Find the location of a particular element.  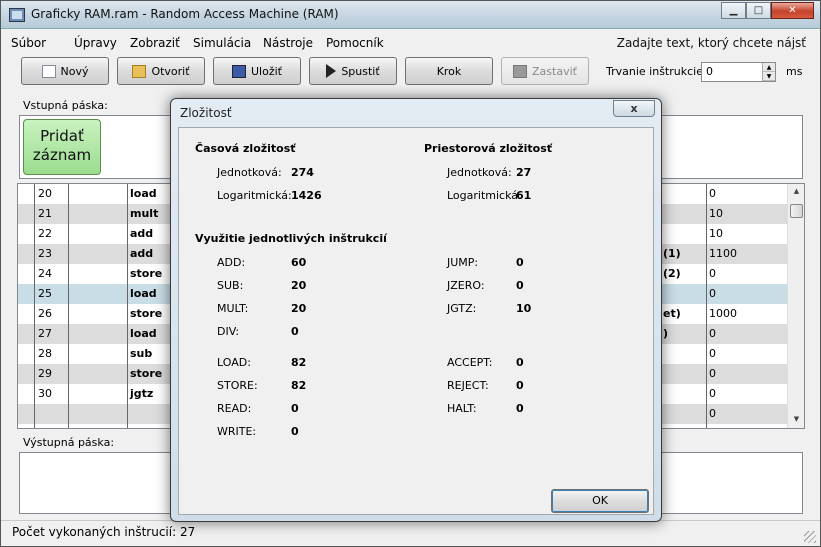

row-number: 26 is located at coordinates (45, 313).